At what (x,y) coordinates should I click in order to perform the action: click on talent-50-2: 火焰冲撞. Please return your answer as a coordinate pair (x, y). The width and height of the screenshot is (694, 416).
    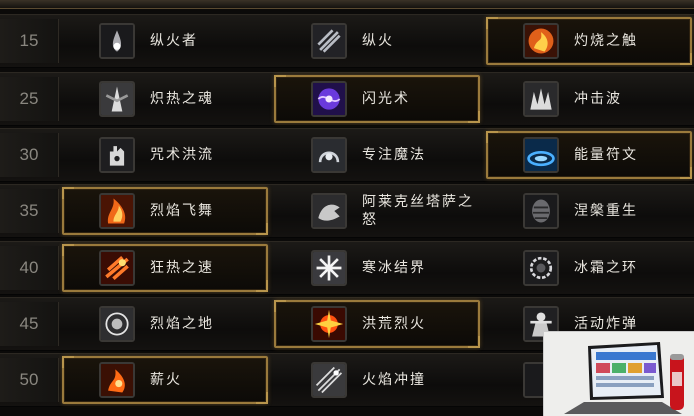
    Looking at the image, I should click on (377, 380).